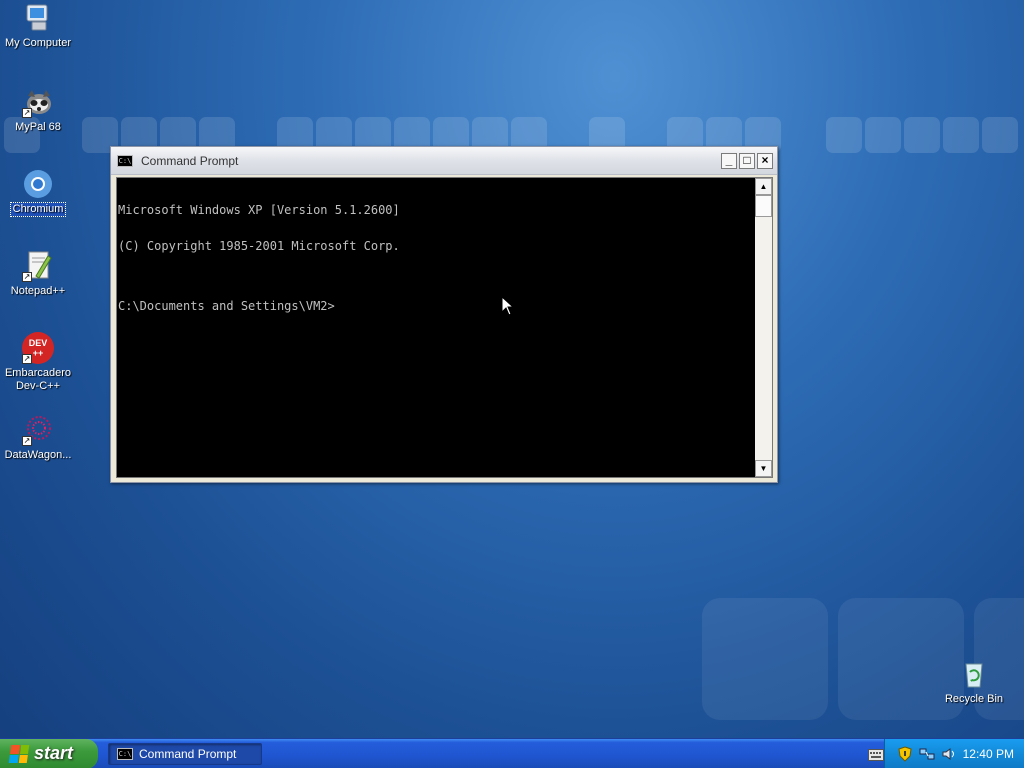 This screenshot has width=1024, height=768. Describe the element at coordinates (38, 430) in the screenshot. I see `datawagon-icon: ↗` at that location.